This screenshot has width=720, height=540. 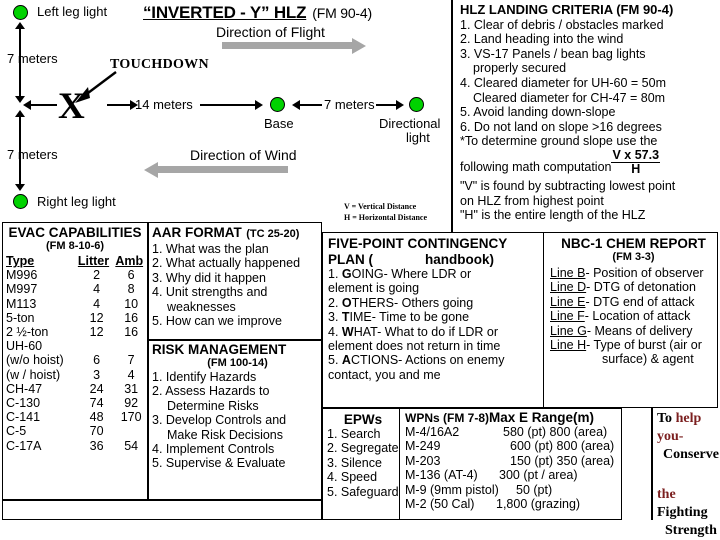 I want to click on table-row: (w / hoist) 3 4, so click(x=75, y=375).